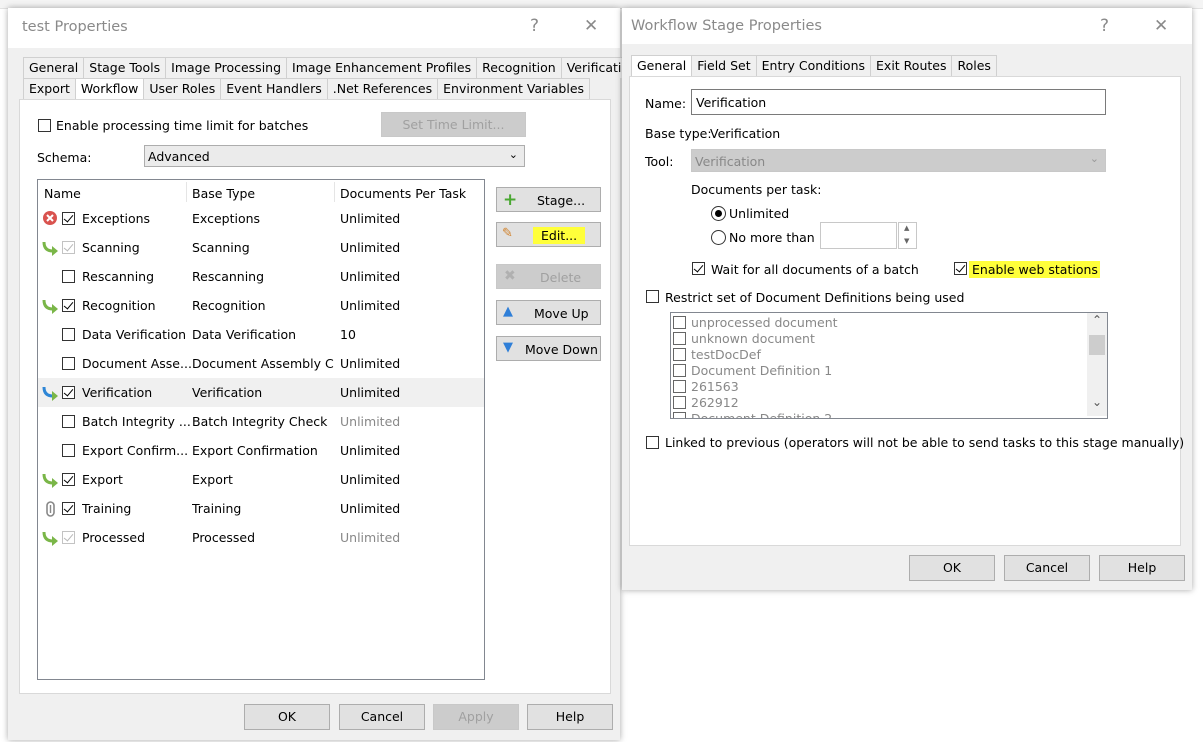 This screenshot has height=742, width=1203. Describe the element at coordinates (876, 387) in the screenshot. I see `list-item: 261563` at that location.